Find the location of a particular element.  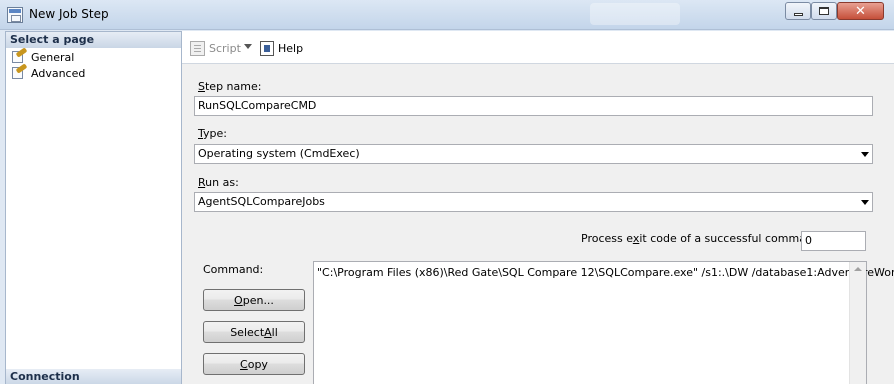

type-label: Type: is located at coordinates (212, 133).